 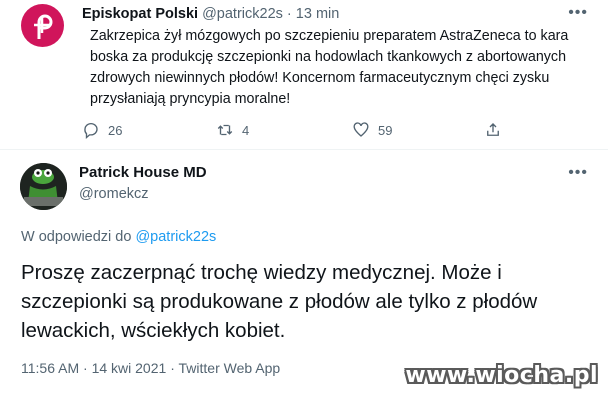 I want to click on reply-context: W odpowiedzi do @patrick22s, so click(x=118, y=237).